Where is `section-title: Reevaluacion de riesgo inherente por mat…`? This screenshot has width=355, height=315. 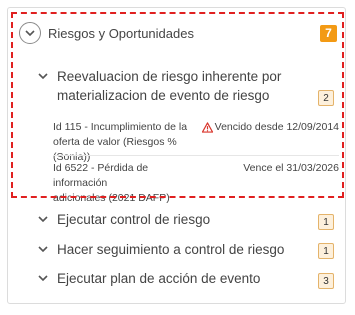 section-title: Reevaluacion de riesgo inherente por mat… is located at coordinates (169, 86).